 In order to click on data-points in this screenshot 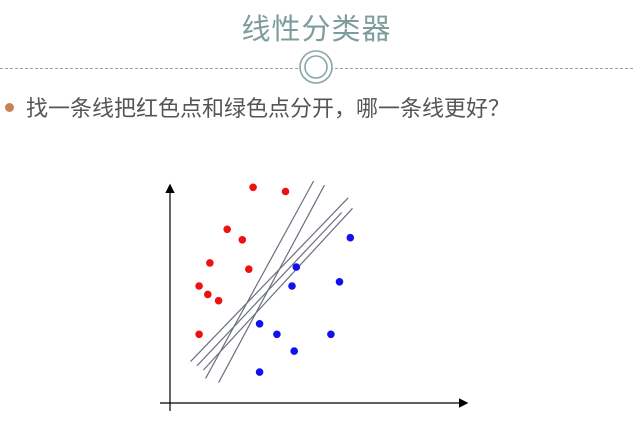, I will do `click(275, 279)`.